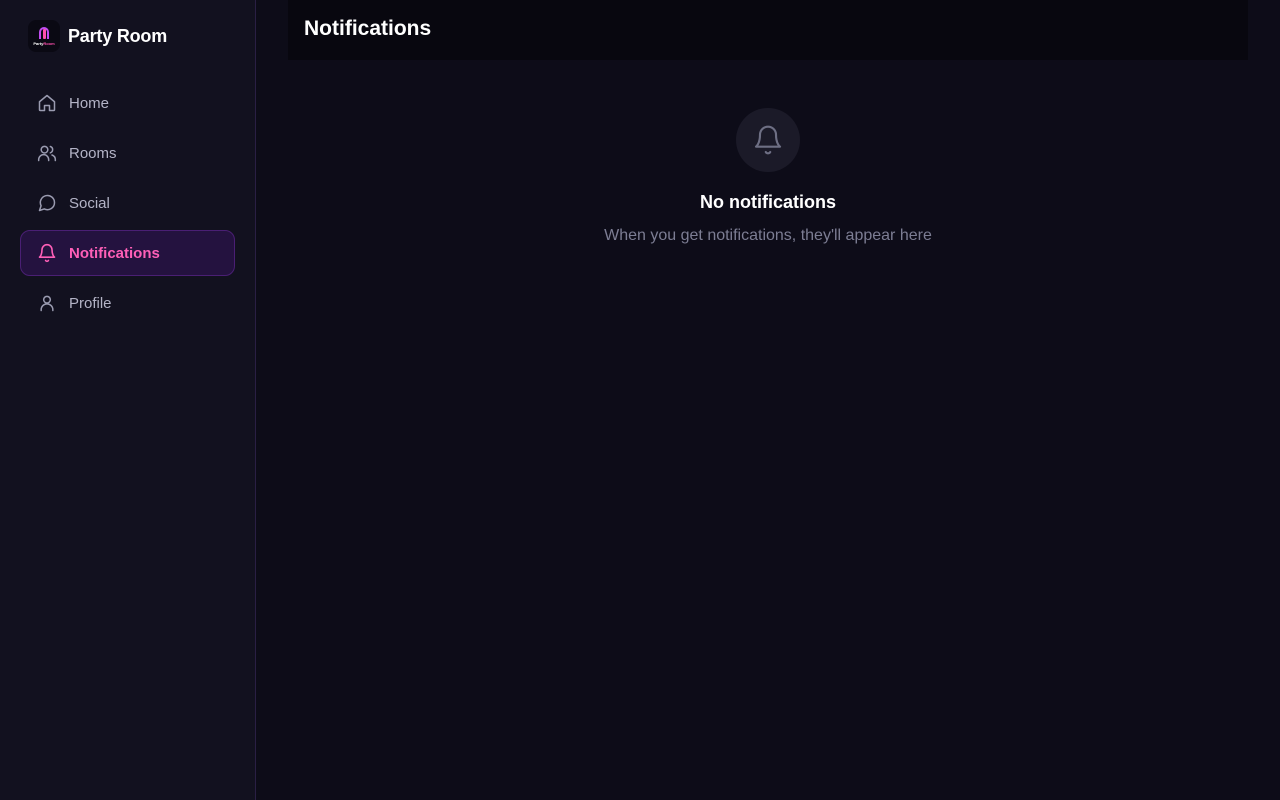 This screenshot has height=800, width=1280. I want to click on sidebar-item-notifications: Notifications, so click(127, 253).